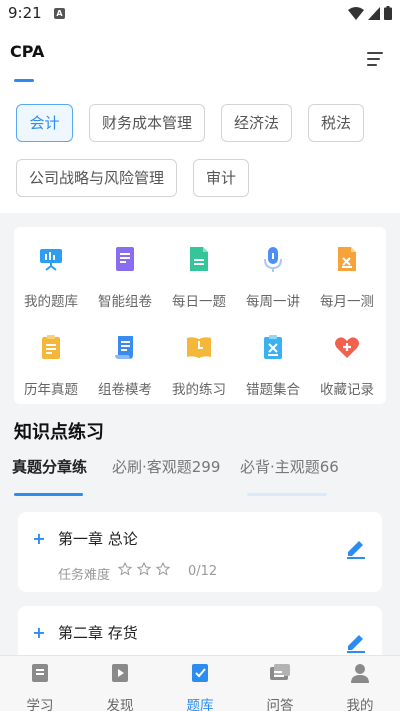  I want to click on chapter-title: 第二章 存货, so click(98, 633).